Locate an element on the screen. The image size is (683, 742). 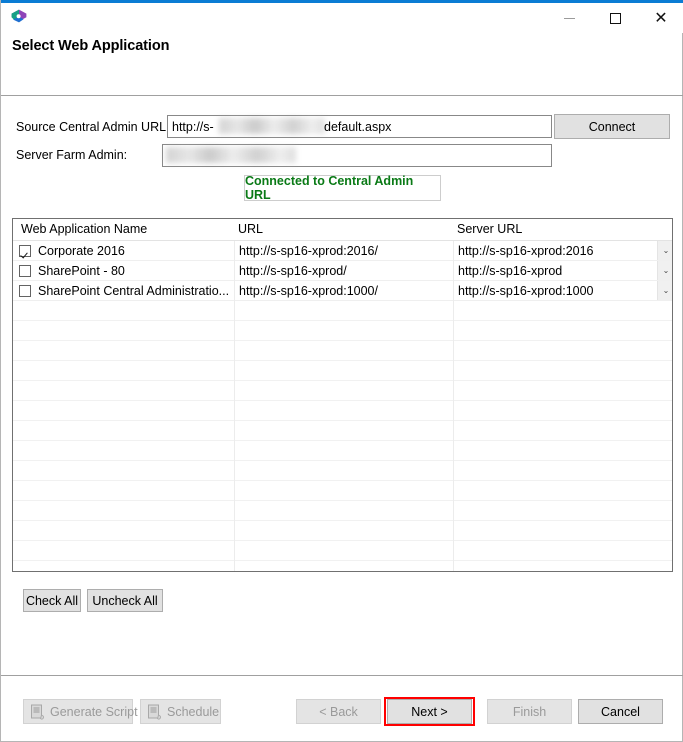
cancel-button: Cancel is located at coordinates (620, 711).